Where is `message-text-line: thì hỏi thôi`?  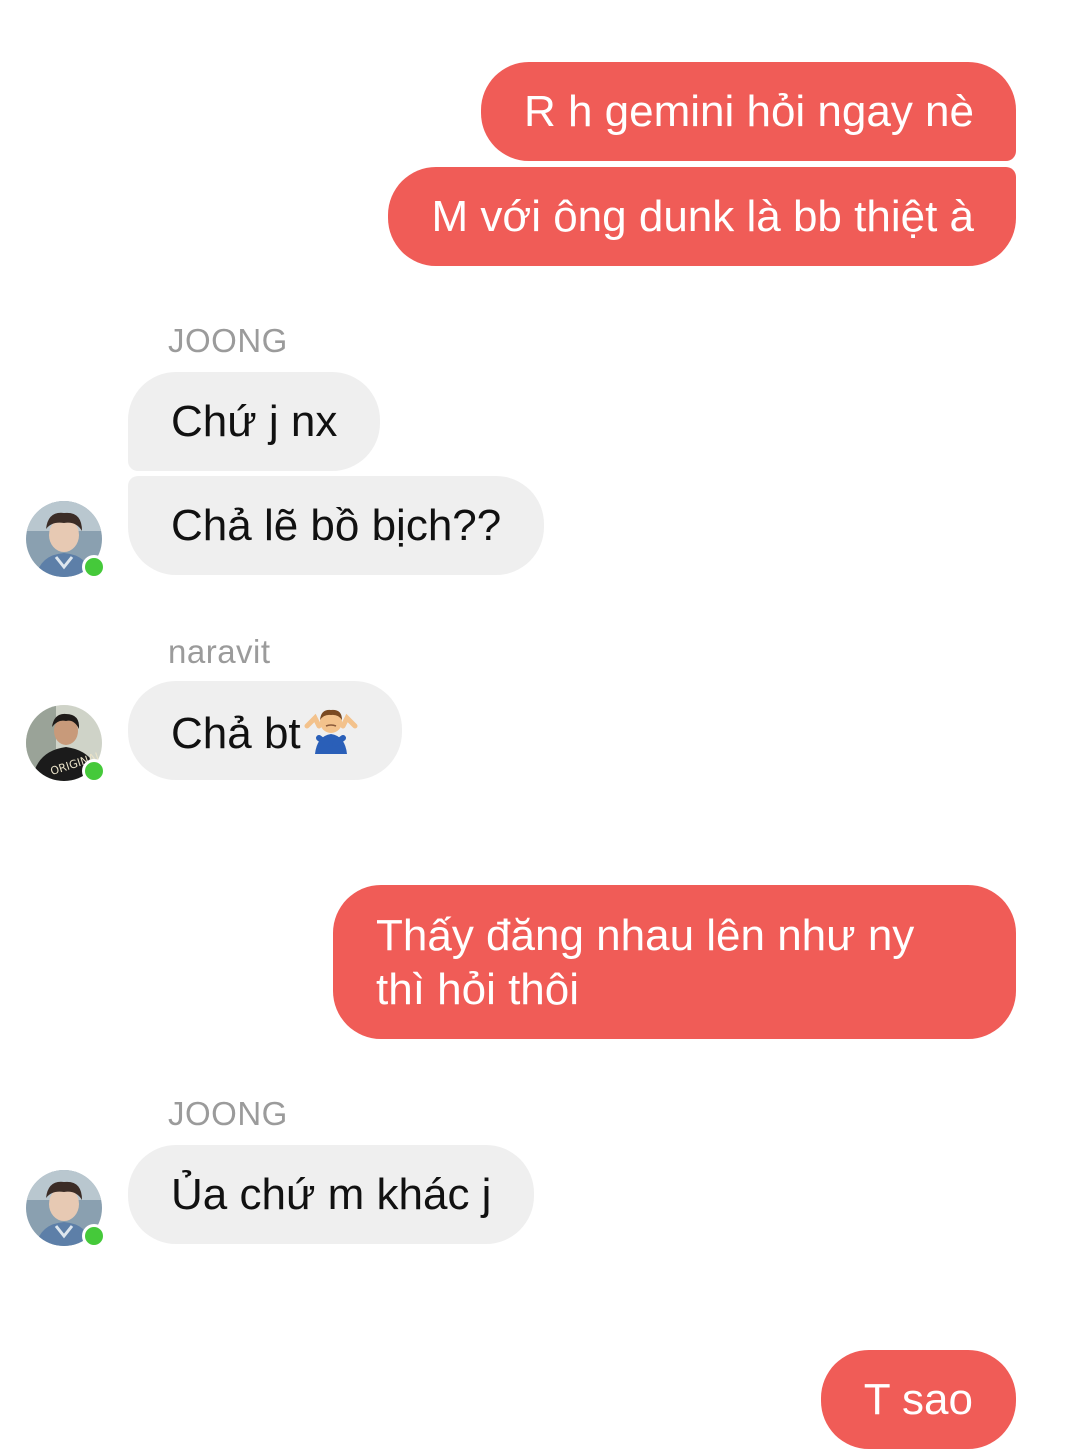 message-text-line: thì hỏi thôi is located at coordinates (478, 989).